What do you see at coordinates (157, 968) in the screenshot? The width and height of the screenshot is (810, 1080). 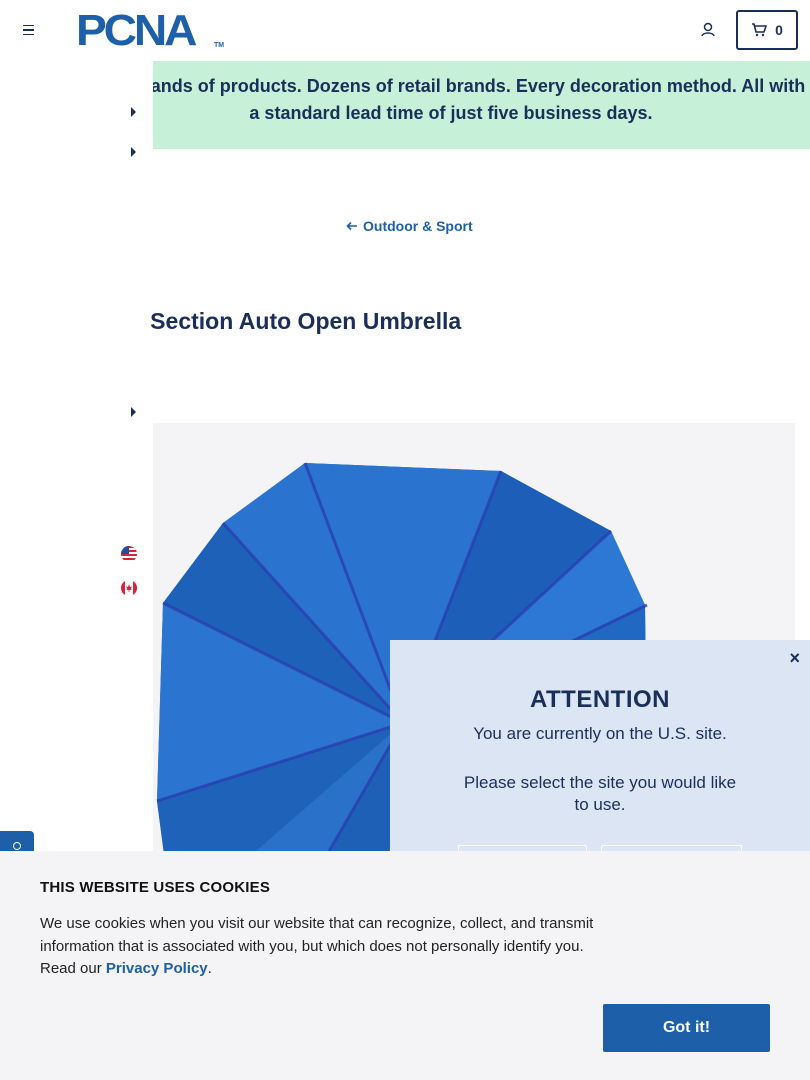 I see `privacy-policy-link: Privacy Policy` at bounding box center [157, 968].